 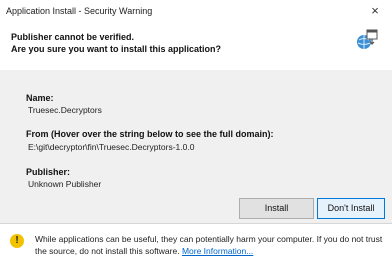 What do you see at coordinates (351, 208) in the screenshot?
I see `dont-install-button: Don't Install` at bounding box center [351, 208].